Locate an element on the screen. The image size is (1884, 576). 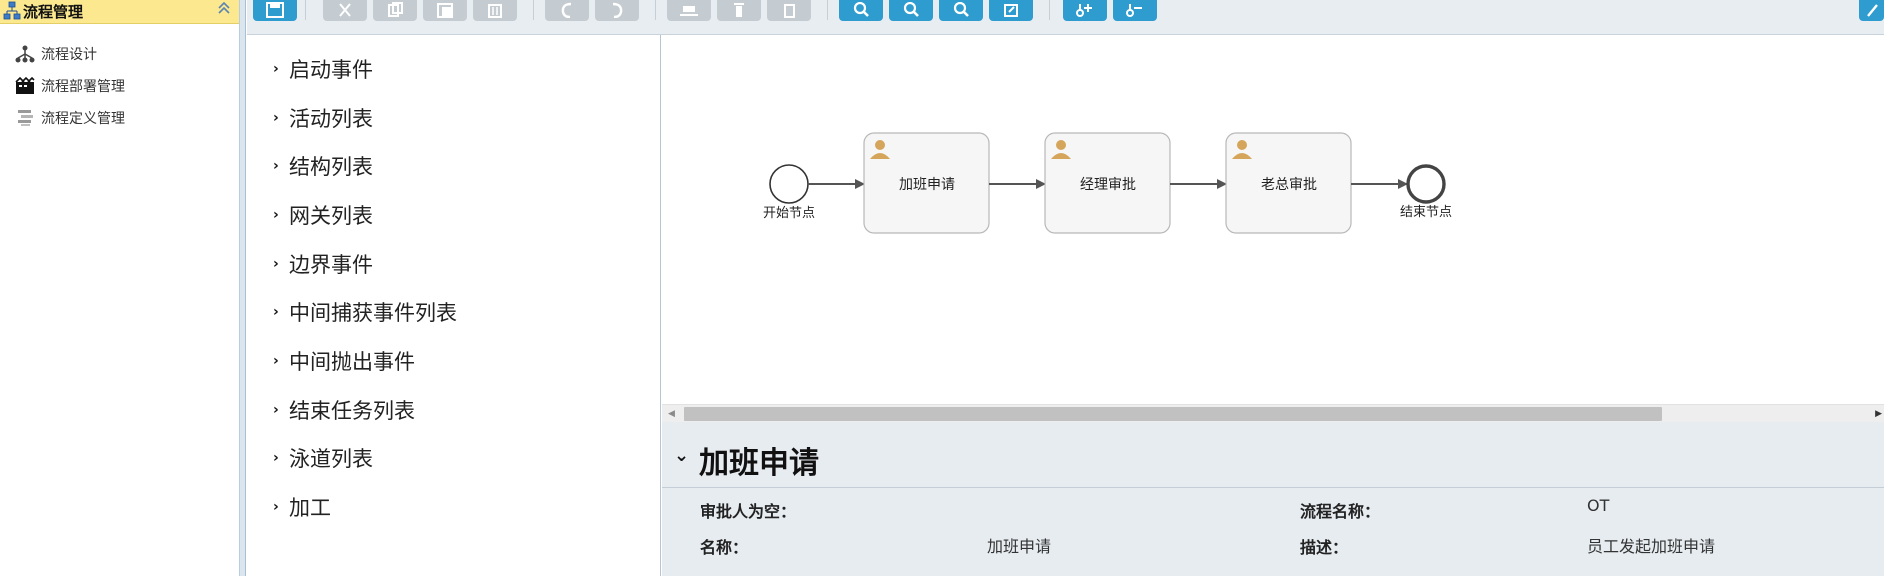
property-value-description: 员工发起加班申请 is located at coordinates (1651, 545).